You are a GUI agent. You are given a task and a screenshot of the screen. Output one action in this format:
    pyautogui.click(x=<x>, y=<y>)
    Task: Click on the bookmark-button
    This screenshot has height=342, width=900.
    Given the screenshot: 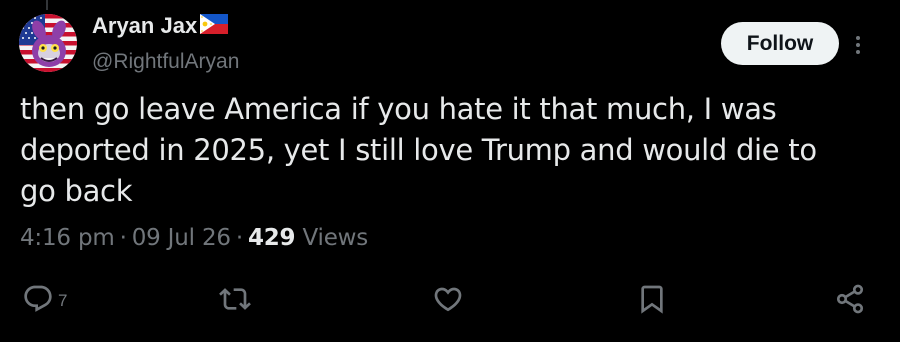 What is the action you would take?
    pyautogui.click(x=652, y=299)
    